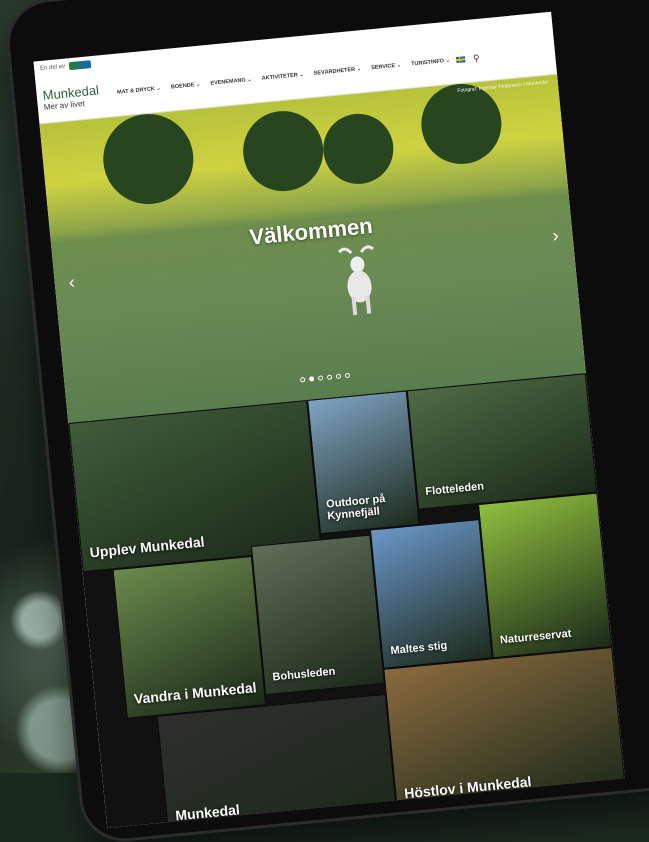 The width and height of the screenshot is (649, 842). Describe the element at coordinates (431, 63) in the screenshot. I see `nav-item-turistinfo: TURISTINFO ⌄` at that location.